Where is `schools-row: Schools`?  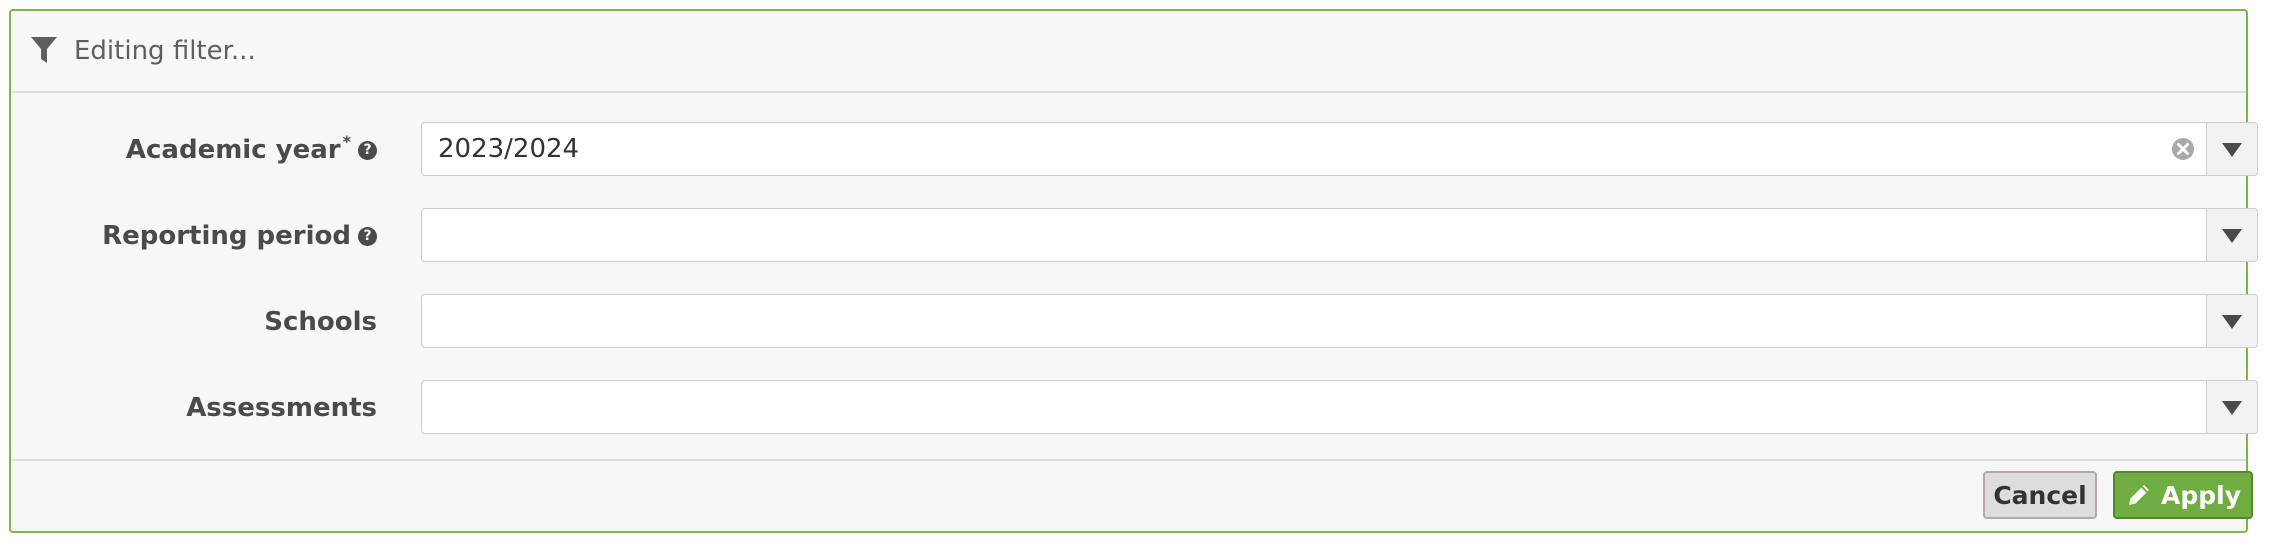 schools-row: Schools is located at coordinates (1134, 322).